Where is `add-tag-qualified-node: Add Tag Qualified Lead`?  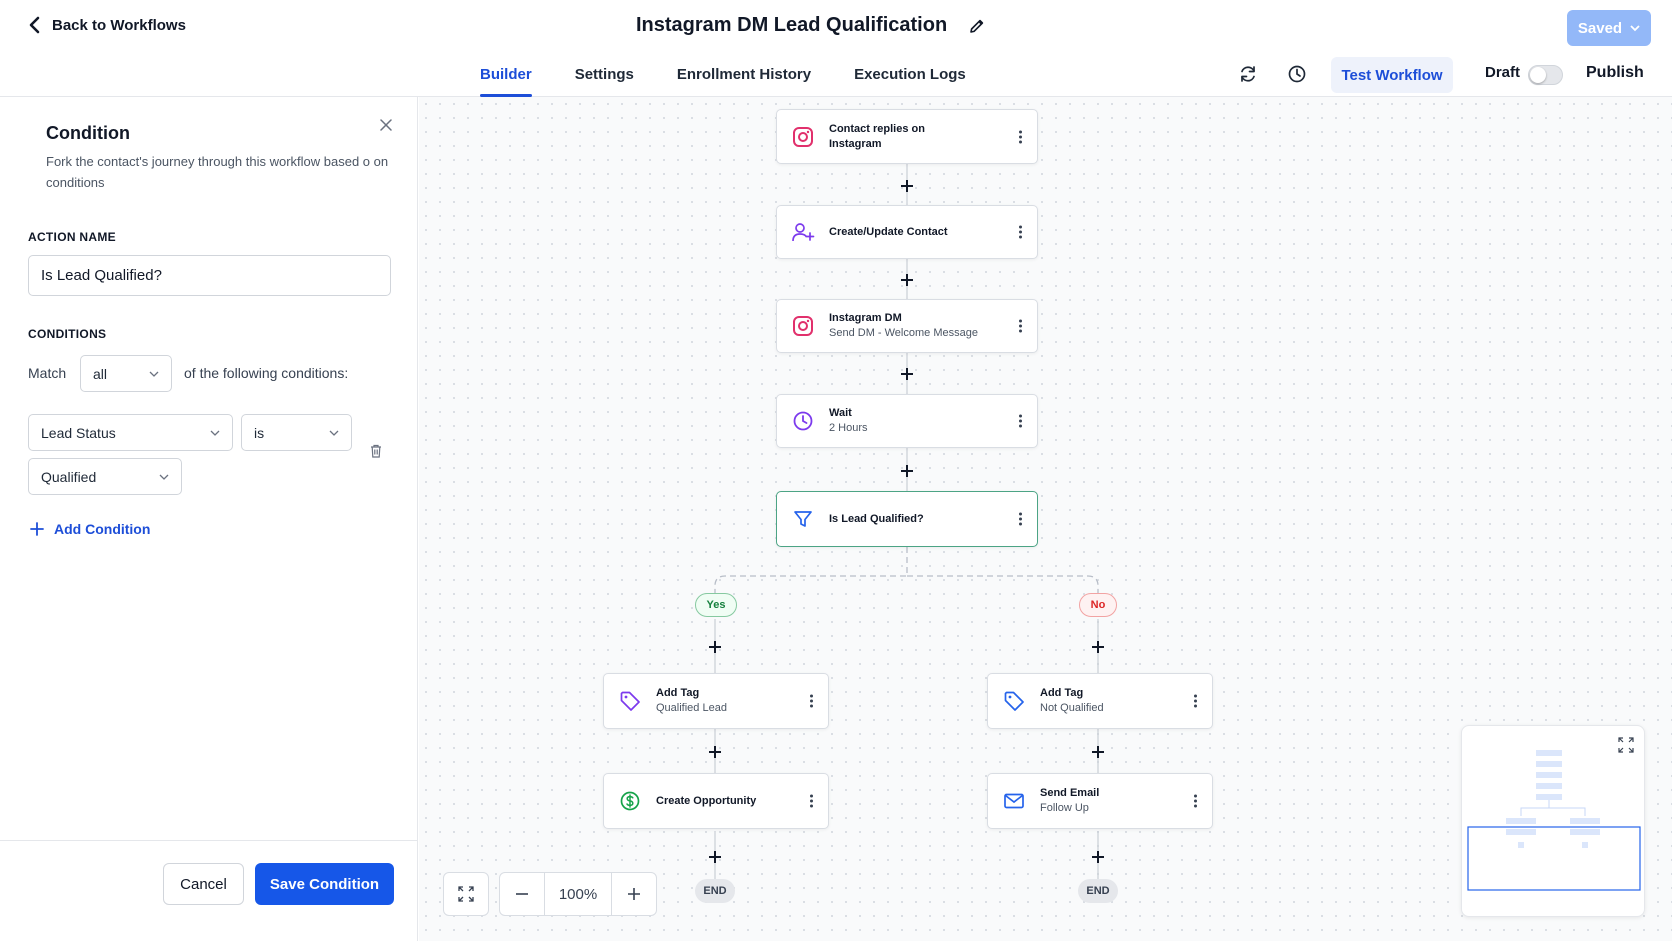 add-tag-qualified-node: Add Tag Qualified Lead is located at coordinates (716, 701).